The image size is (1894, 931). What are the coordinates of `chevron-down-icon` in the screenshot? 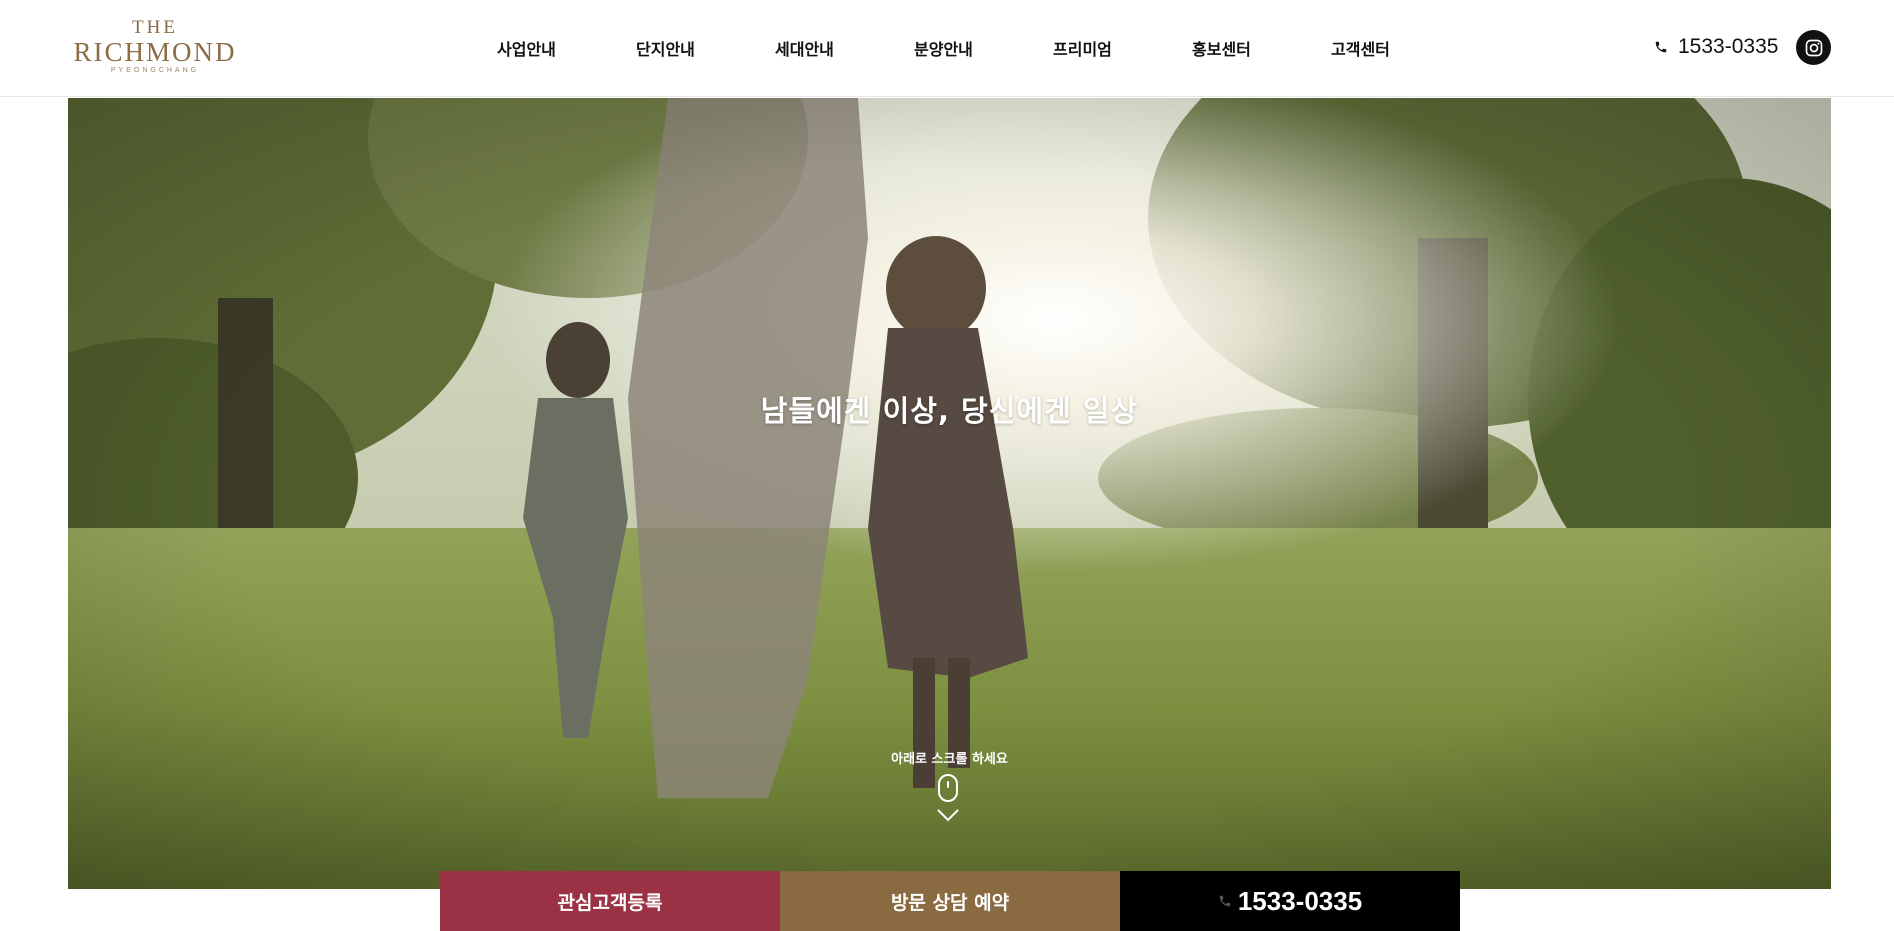 It's located at (948, 815).